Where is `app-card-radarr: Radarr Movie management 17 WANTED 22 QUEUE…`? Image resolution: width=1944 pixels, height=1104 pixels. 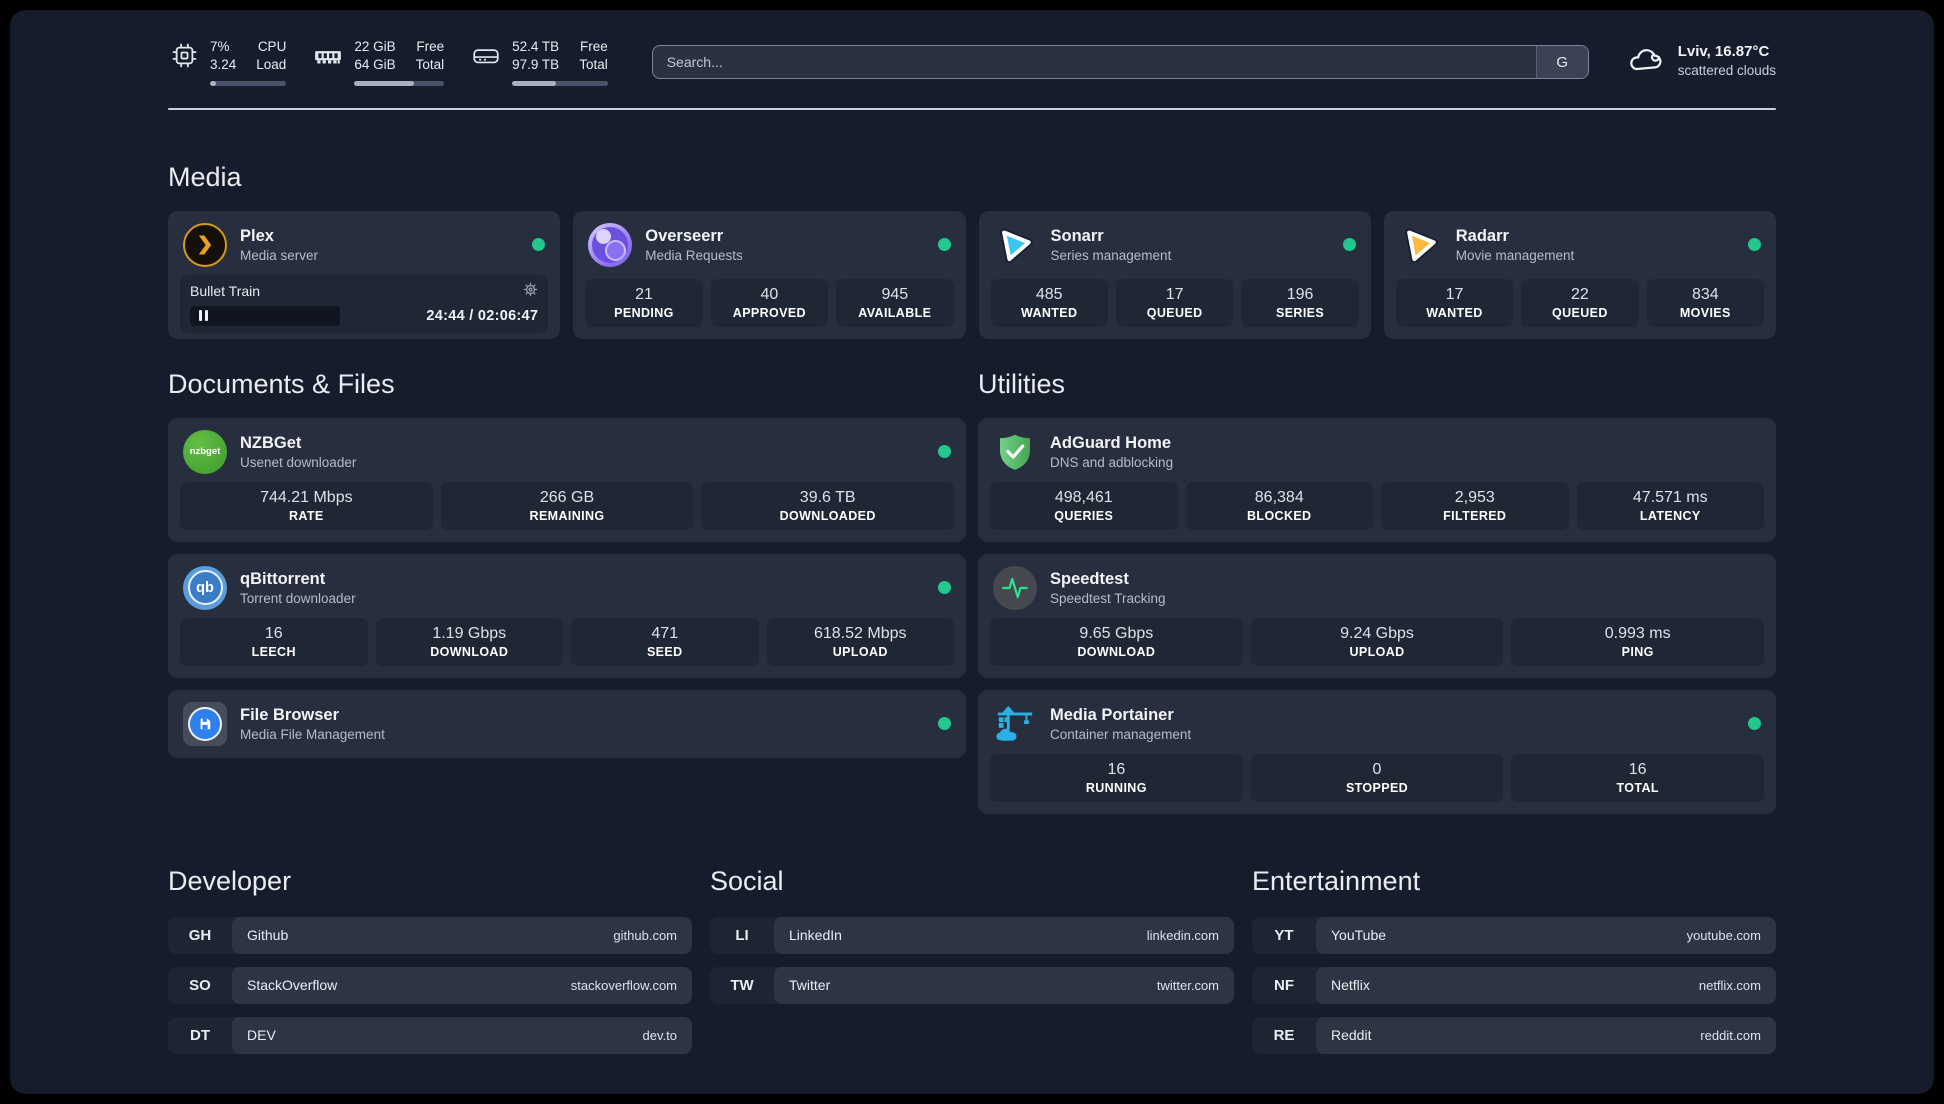
app-card-radarr: Radarr Movie management 17 WANTED 22 QUEUE… is located at coordinates (1579, 274).